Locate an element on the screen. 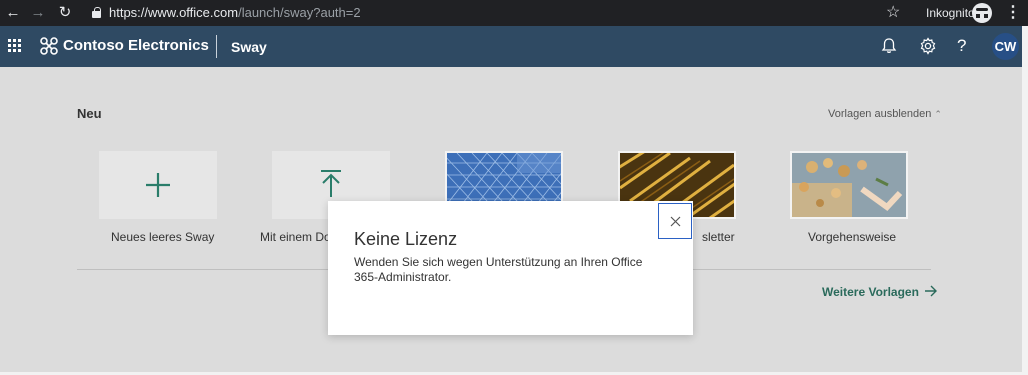 This screenshot has height=375, width=1028. help-icon: ? is located at coordinates (961, 46).